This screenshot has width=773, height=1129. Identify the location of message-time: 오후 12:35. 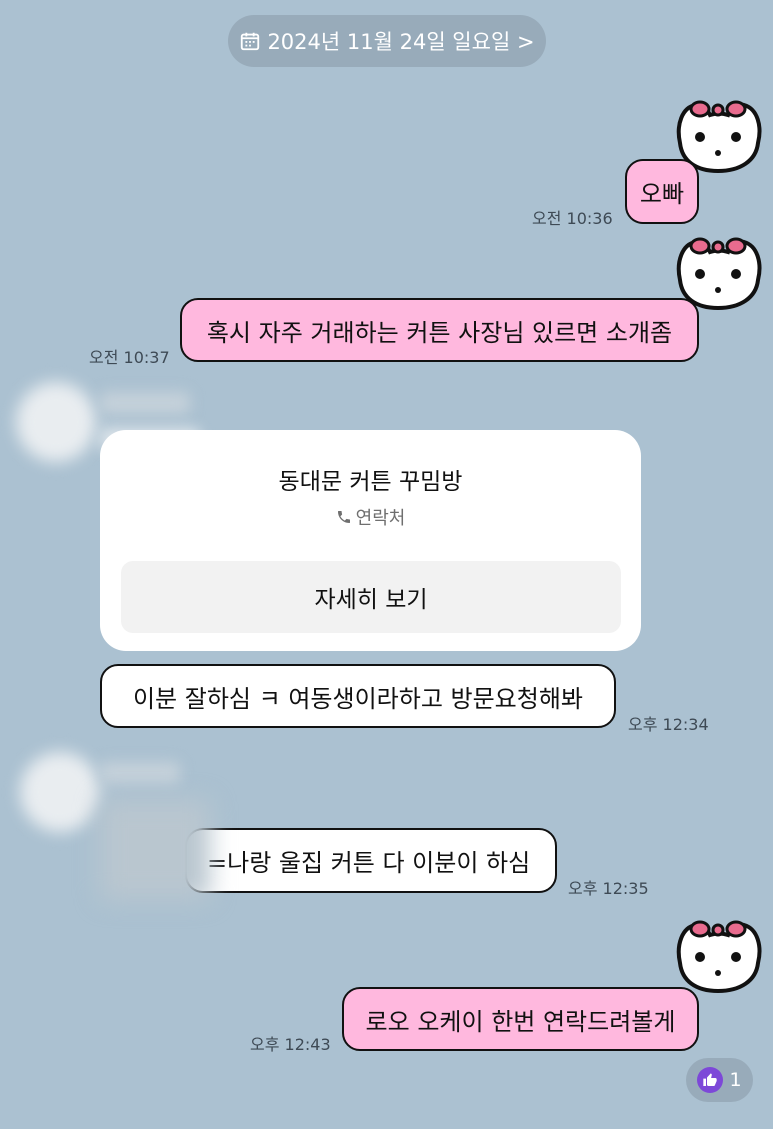
(608, 888).